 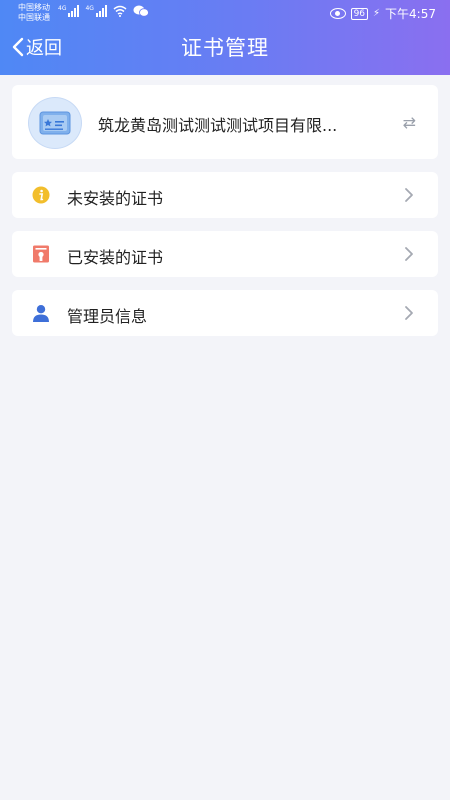 I want to click on carrier-info: 中国移动 中国联通, so click(x=34, y=13).